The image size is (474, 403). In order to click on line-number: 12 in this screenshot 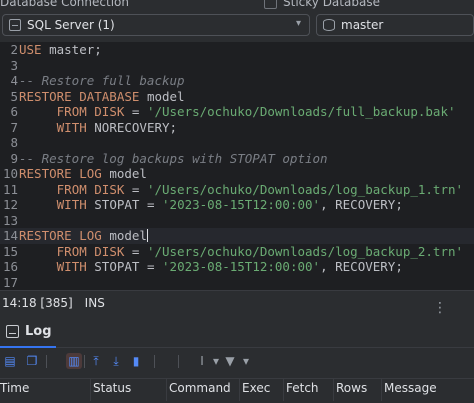, I will do `click(10, 204)`.